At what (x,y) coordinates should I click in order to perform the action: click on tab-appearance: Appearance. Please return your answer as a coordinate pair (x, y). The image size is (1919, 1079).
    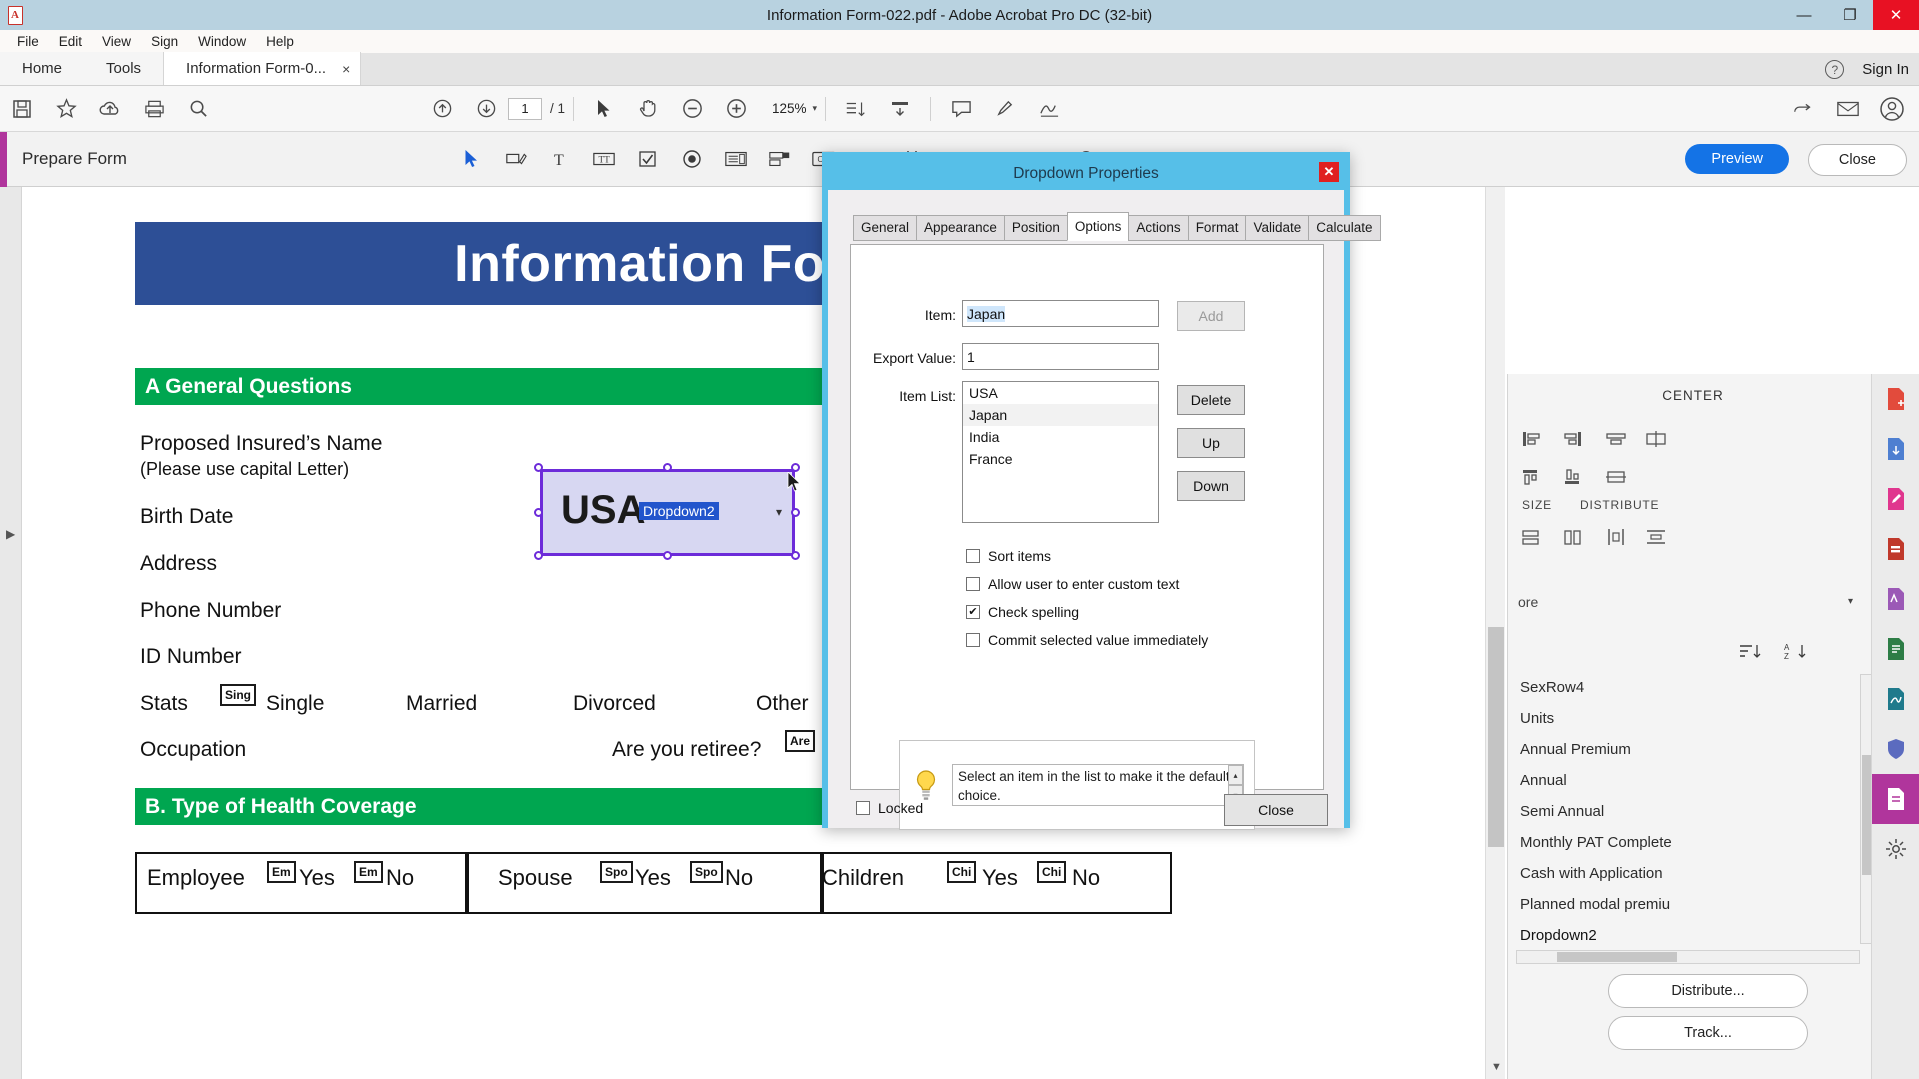
    Looking at the image, I should click on (960, 228).